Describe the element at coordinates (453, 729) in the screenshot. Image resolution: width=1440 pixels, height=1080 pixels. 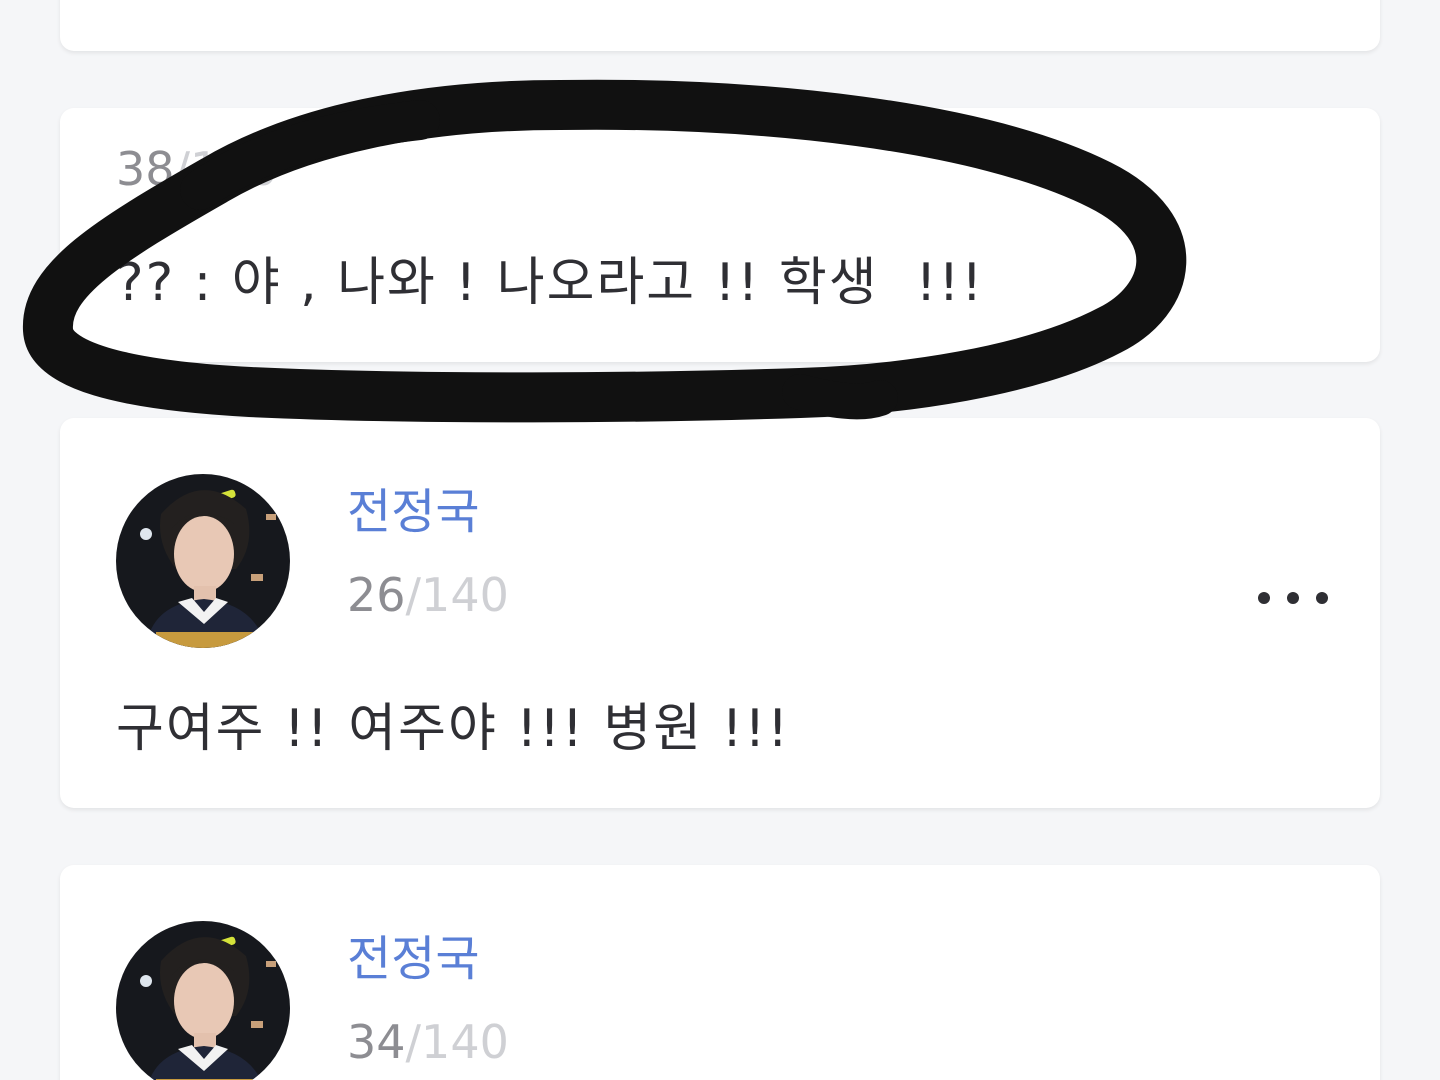
I see `post-message: 구여주 !! 여주야 !!! 병원 !!!` at that location.